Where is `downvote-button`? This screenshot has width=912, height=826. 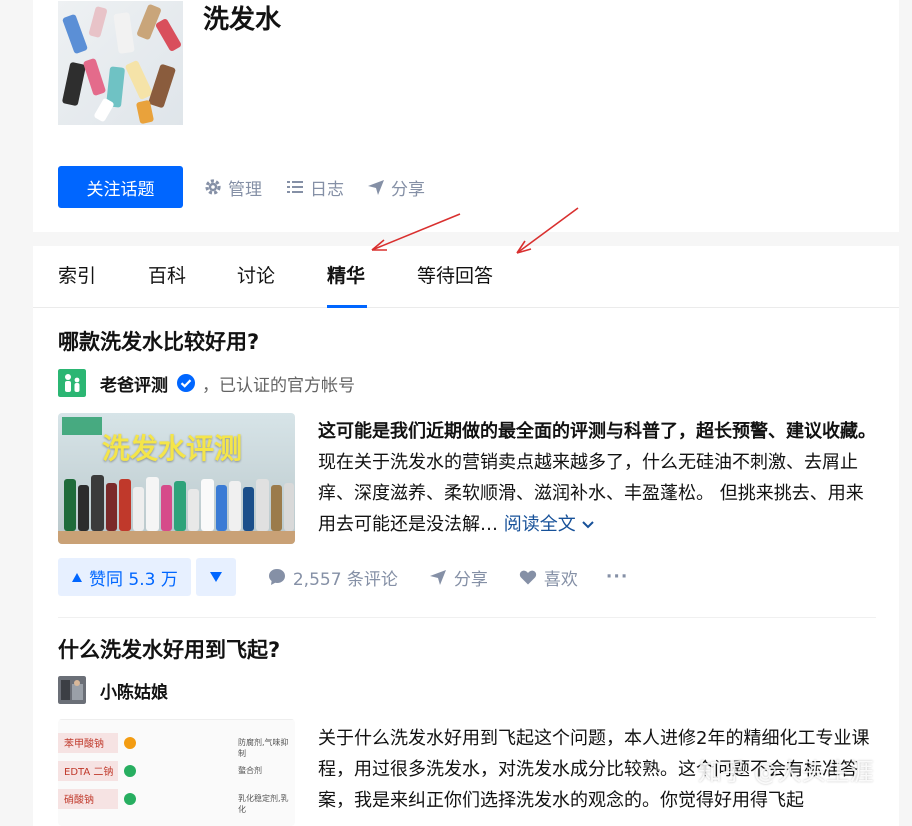 downvote-button is located at coordinates (215, 577).